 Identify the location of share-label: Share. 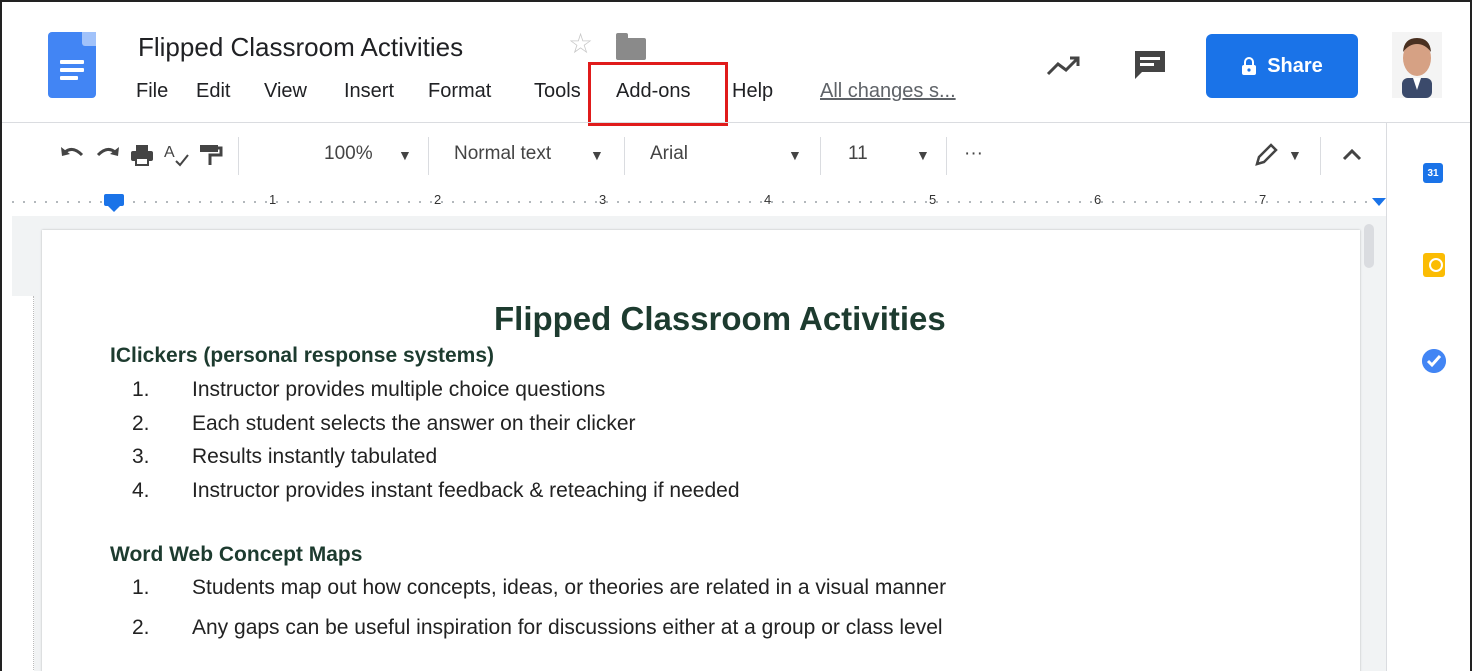
(1295, 65).